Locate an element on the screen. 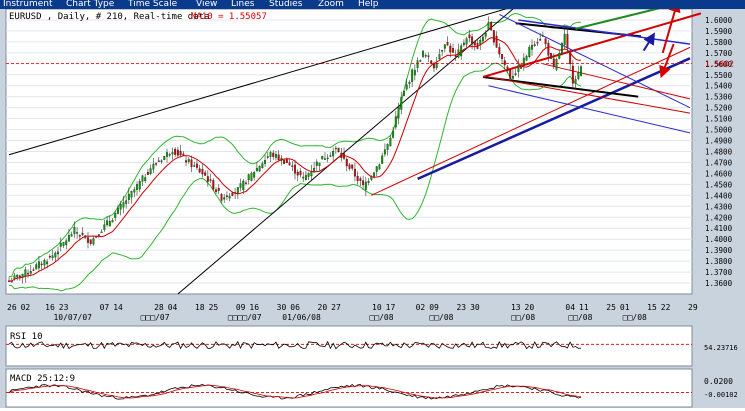 This screenshot has width=745, height=411. x-day-label: 13 is located at coordinates (516, 307).